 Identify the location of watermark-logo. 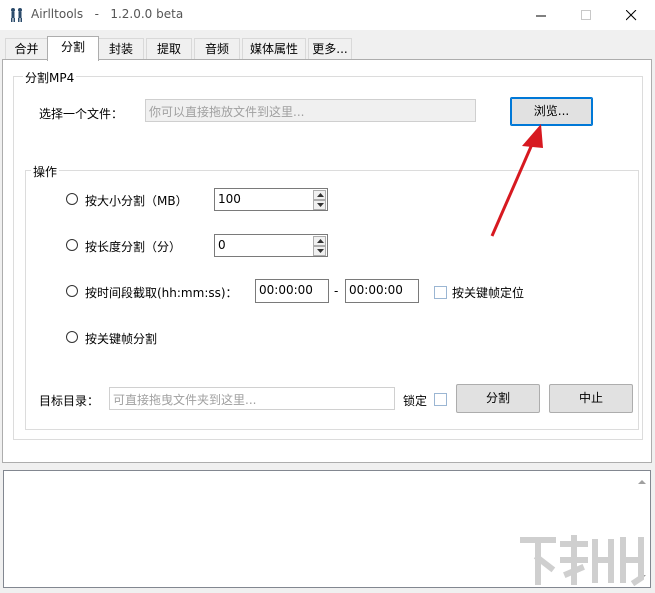
(582, 561).